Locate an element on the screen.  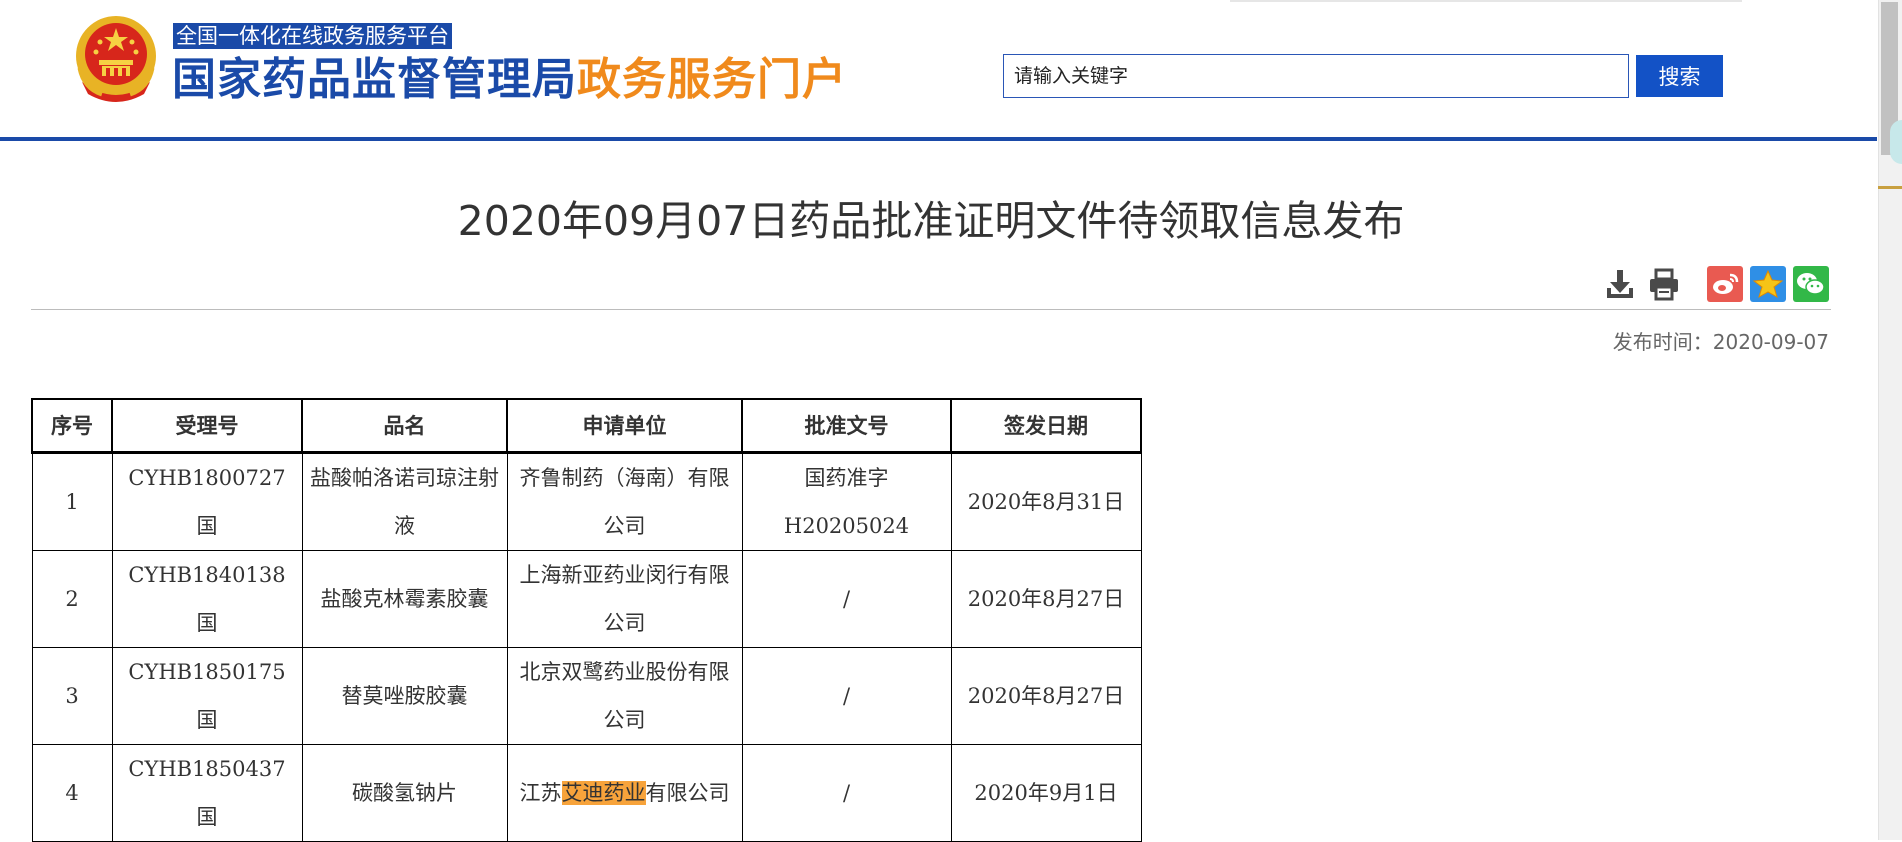
cell-product-name: 碳酸氢钠片 is located at coordinates (404, 793).